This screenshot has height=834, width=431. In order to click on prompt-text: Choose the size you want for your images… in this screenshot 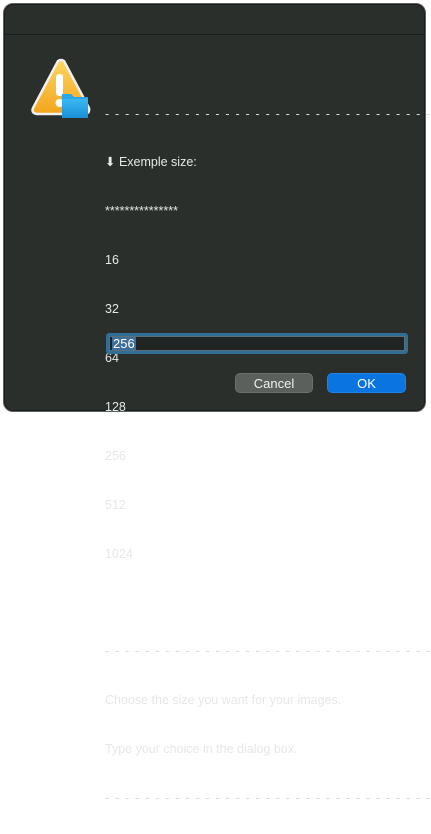, I will do `click(223, 700)`.